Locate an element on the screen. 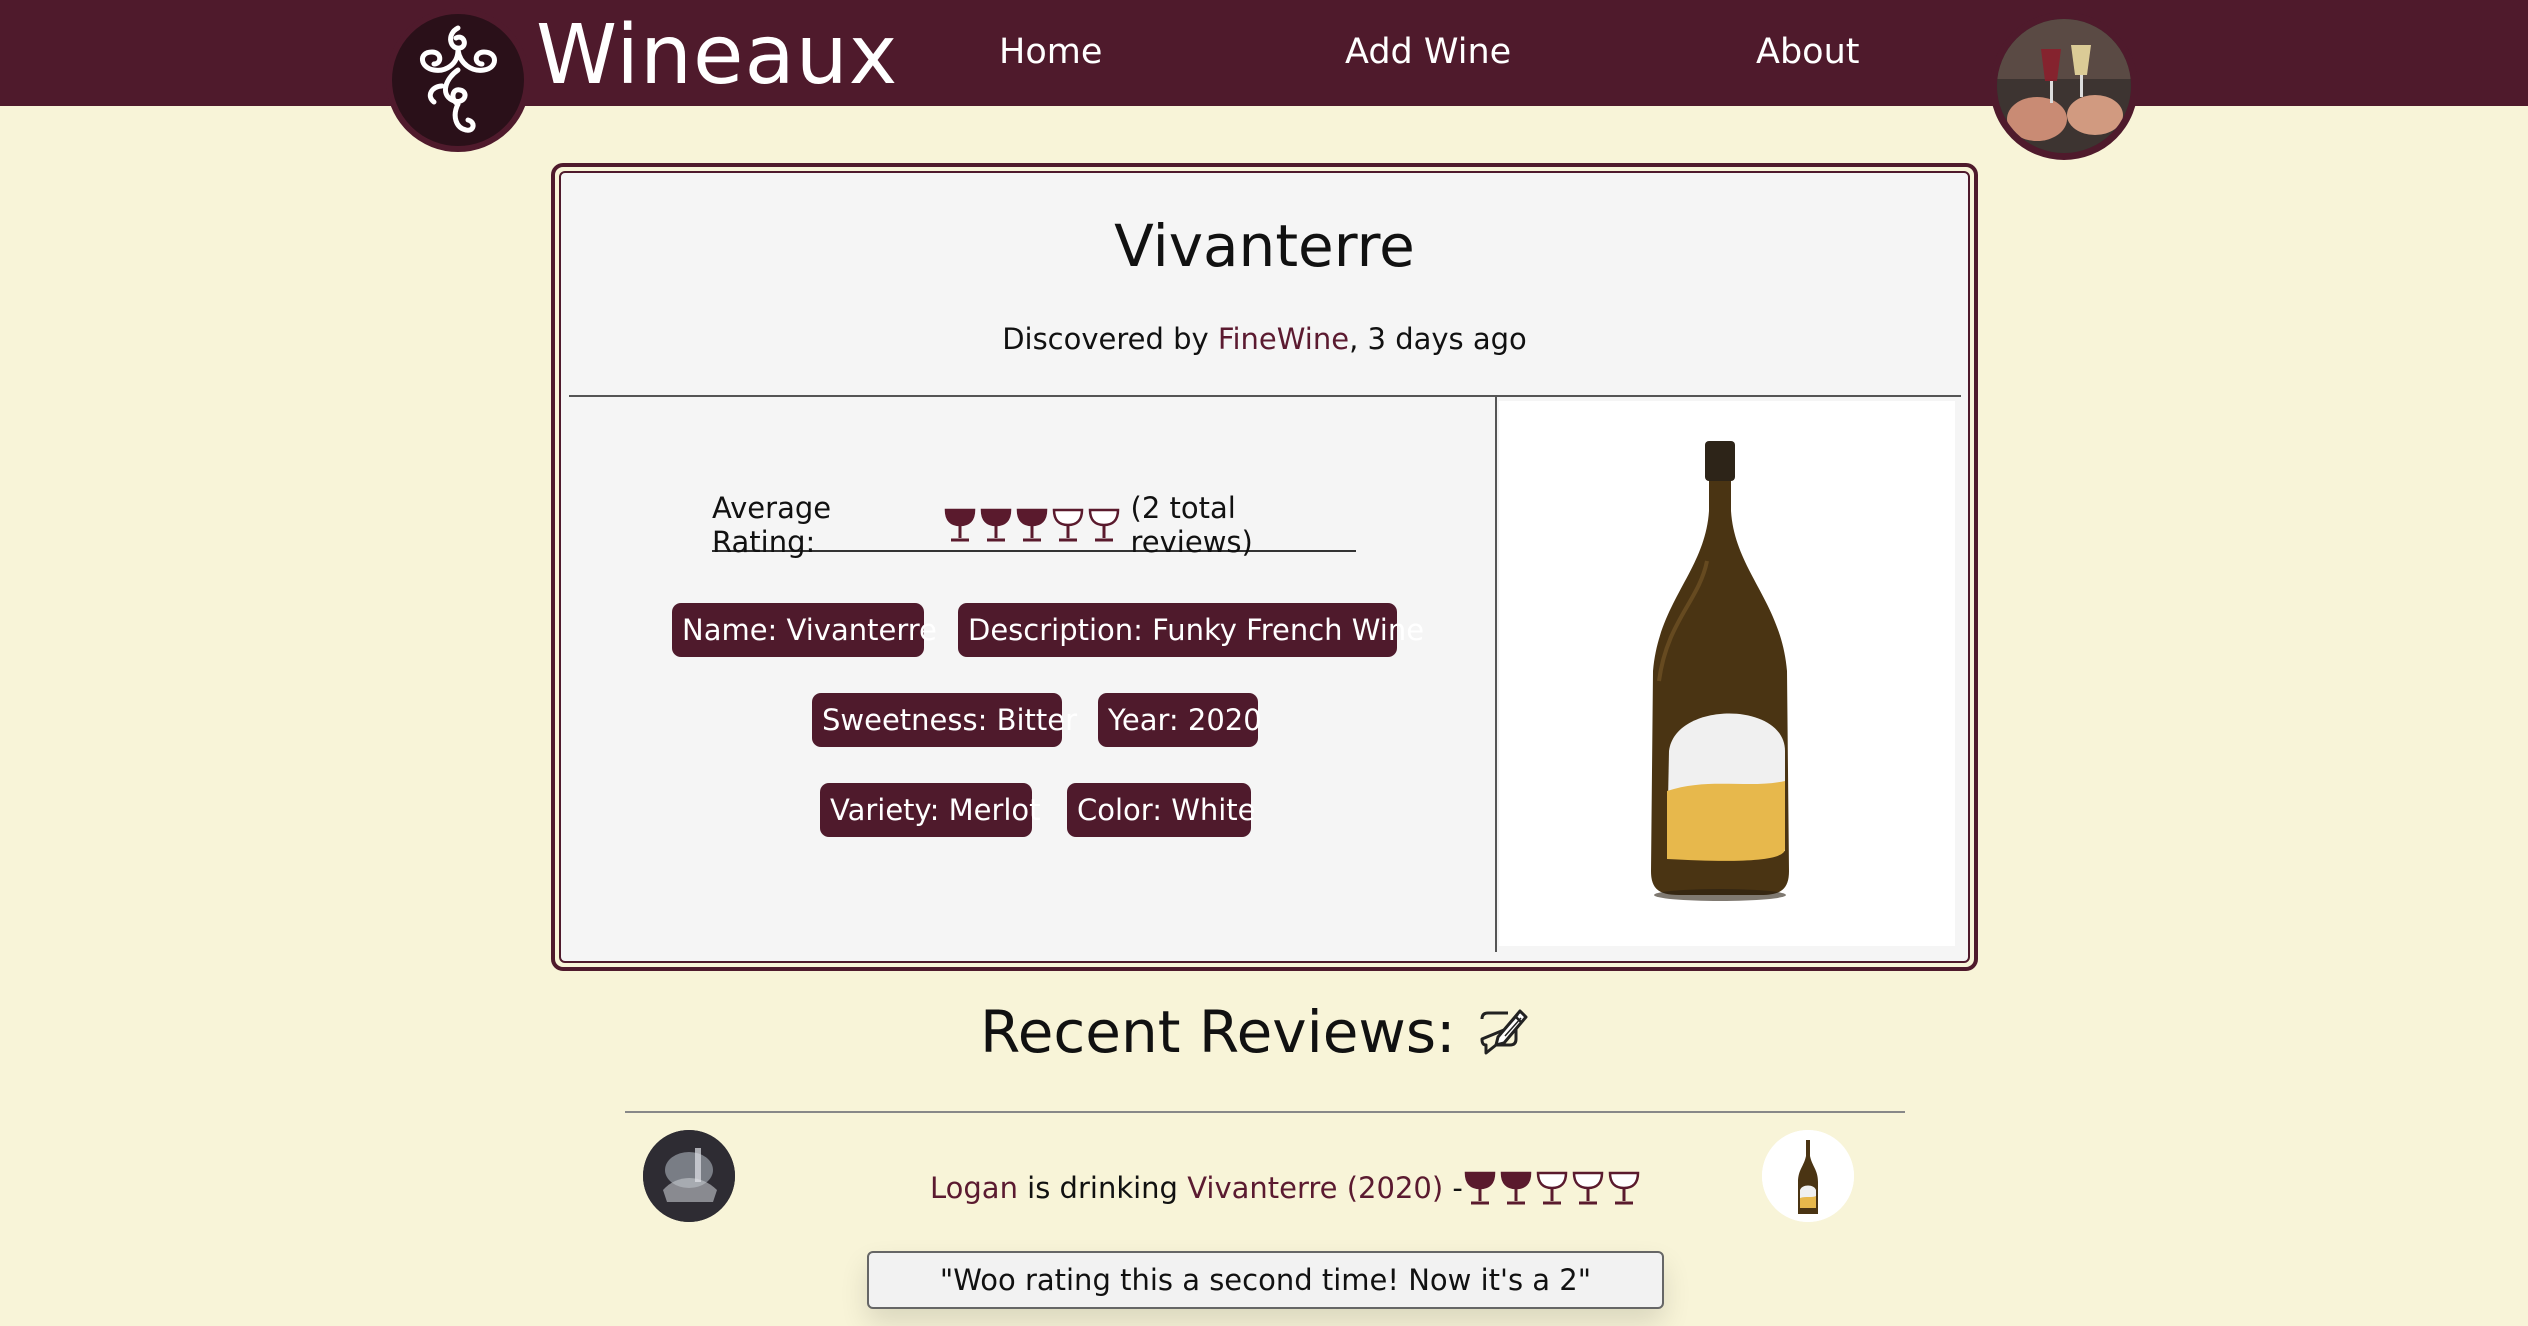 This screenshot has height=1326, width=2528. vine-swirl-icon is located at coordinates (458, 79).